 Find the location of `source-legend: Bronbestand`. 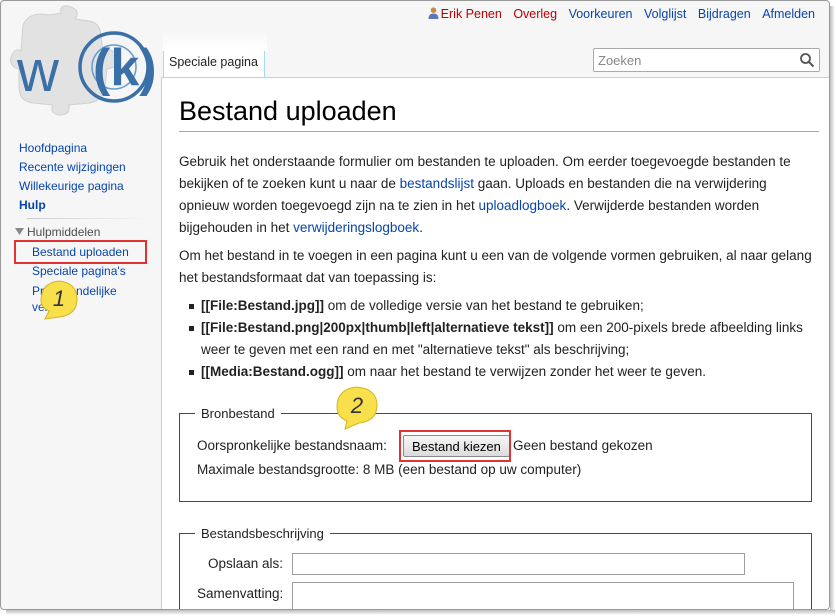

source-legend: Bronbestand is located at coordinates (238, 413).